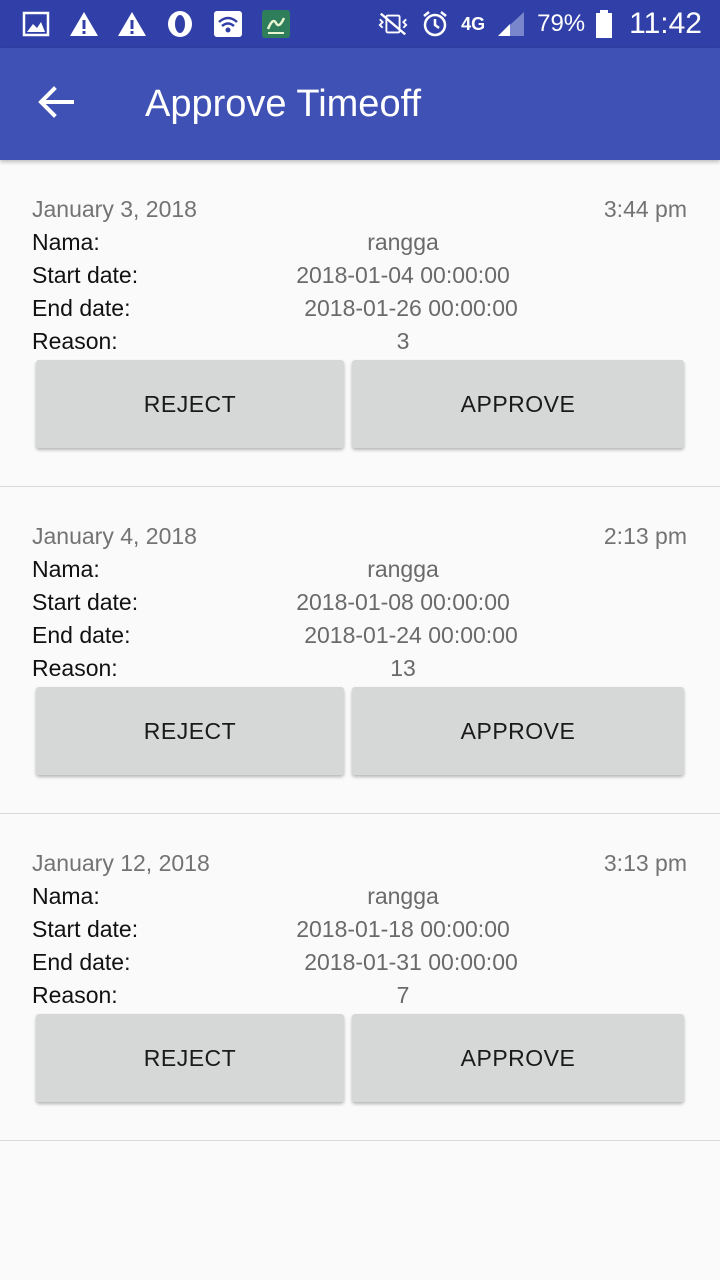  Describe the element at coordinates (121, 863) in the screenshot. I see `request-date: January 12, 2018` at that location.